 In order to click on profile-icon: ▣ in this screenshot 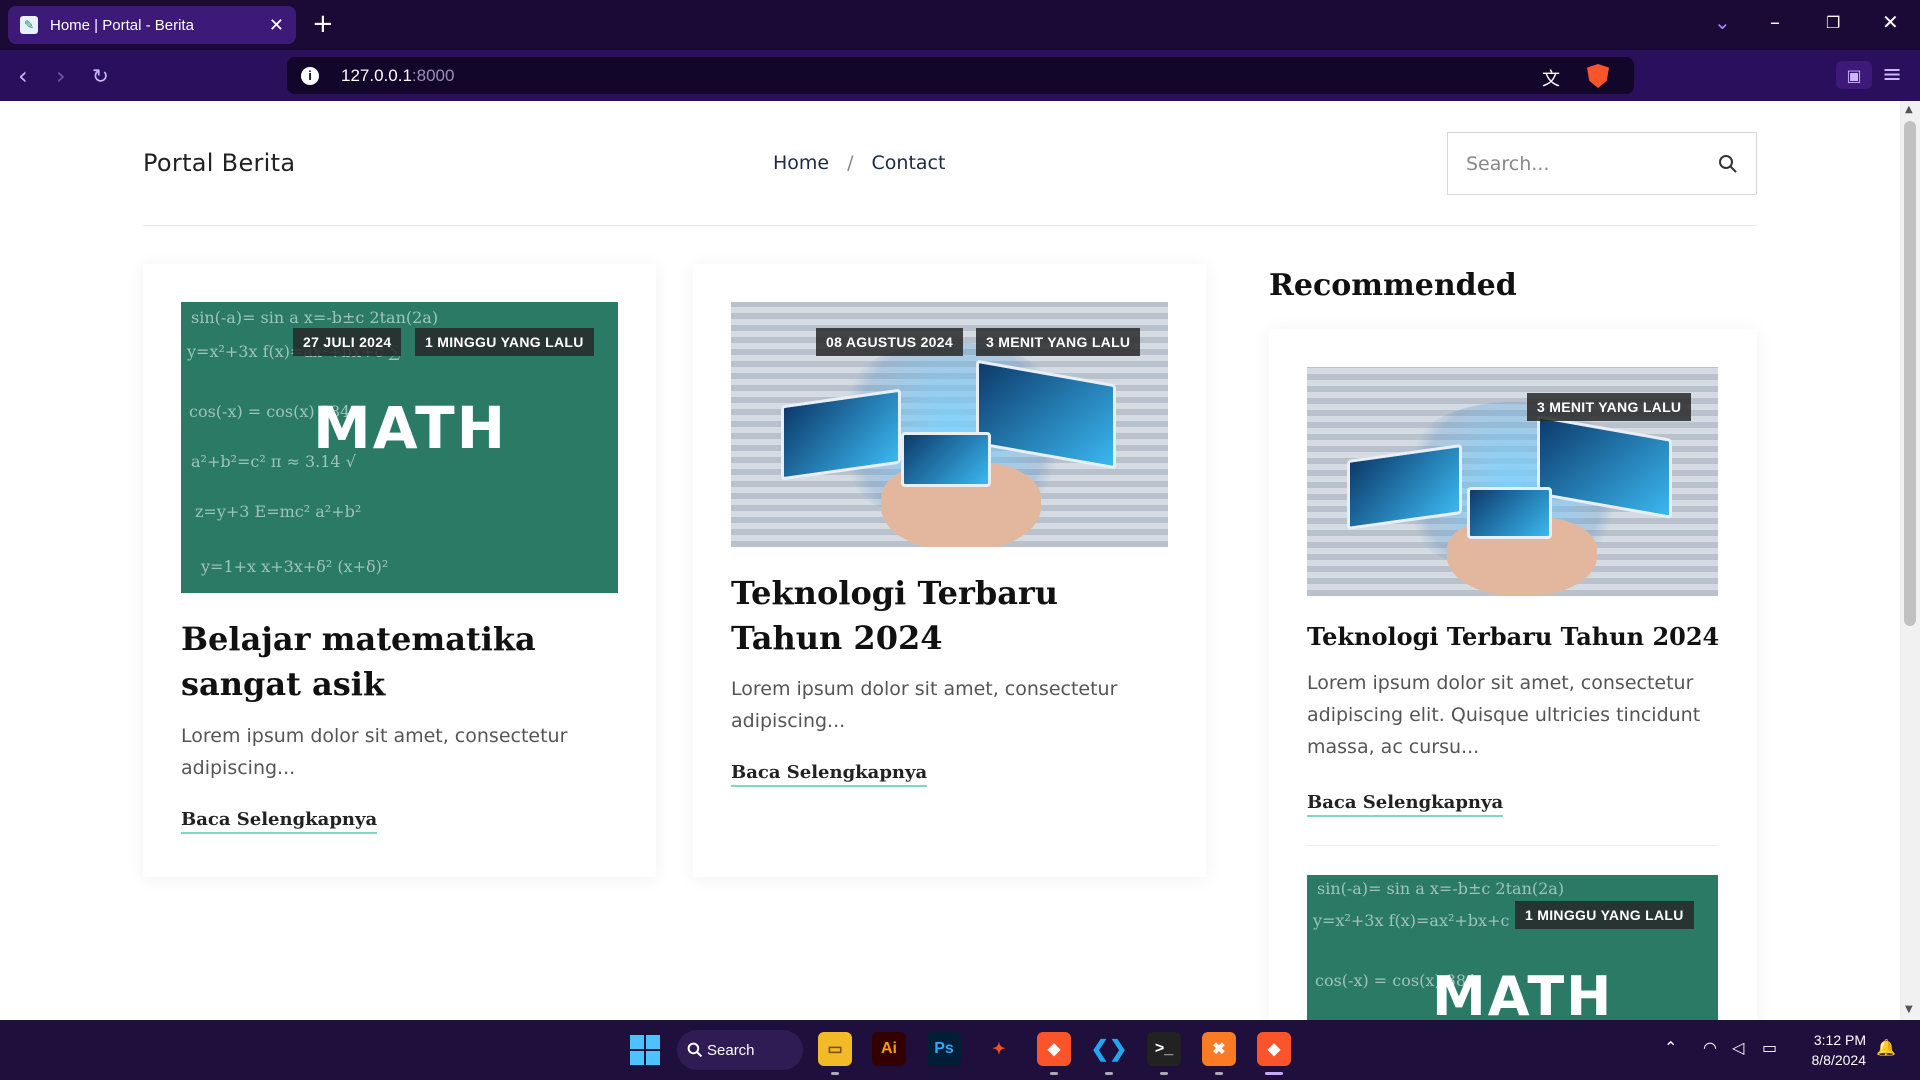, I will do `click(1854, 75)`.